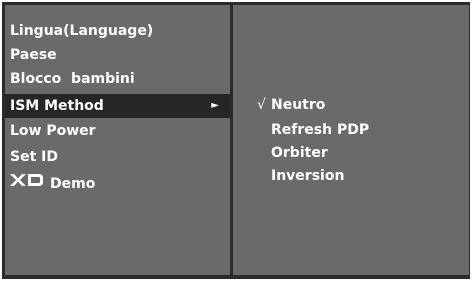 The image size is (473, 282). Describe the element at coordinates (351, 153) in the screenshot. I see `submenu-item-orbiter: Orbiter` at that location.